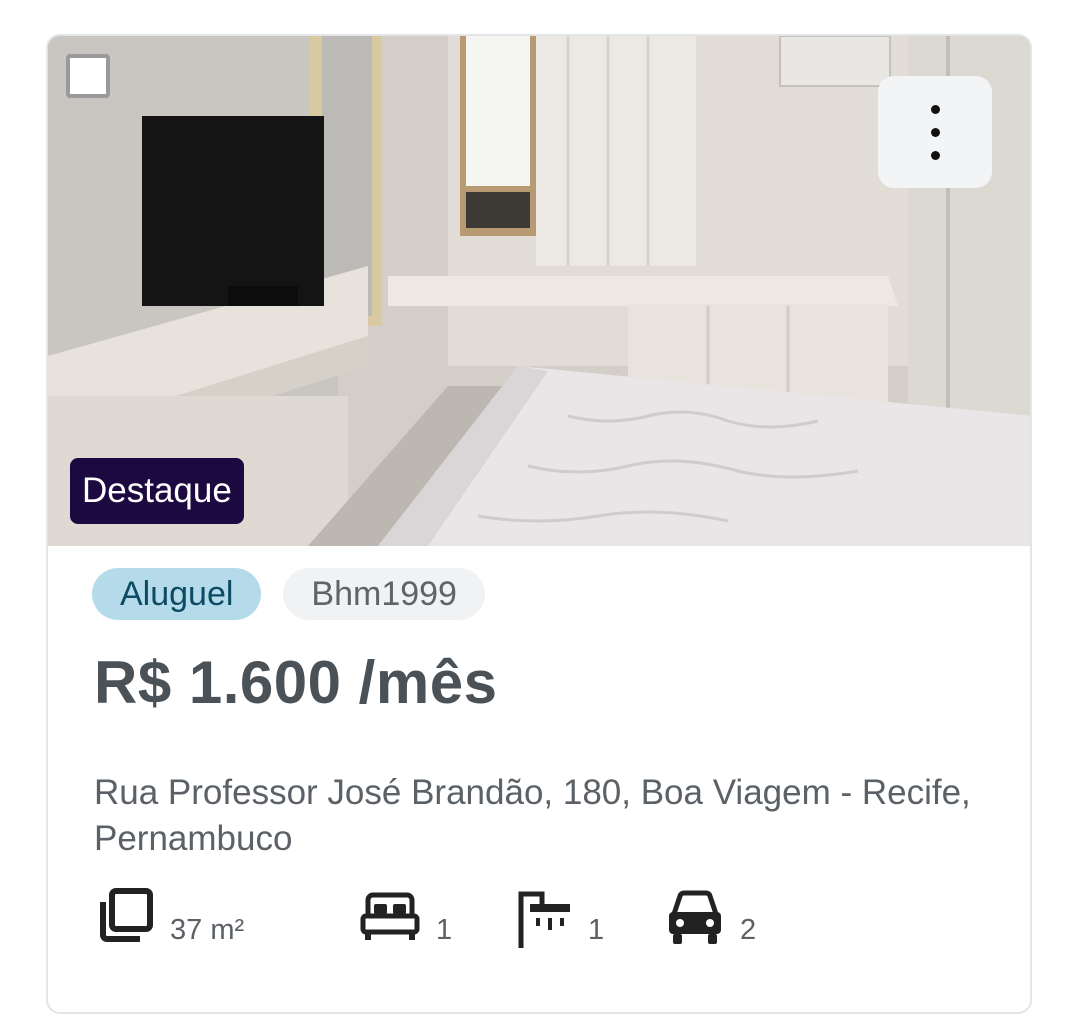  I want to click on more-options-button, so click(935, 132).